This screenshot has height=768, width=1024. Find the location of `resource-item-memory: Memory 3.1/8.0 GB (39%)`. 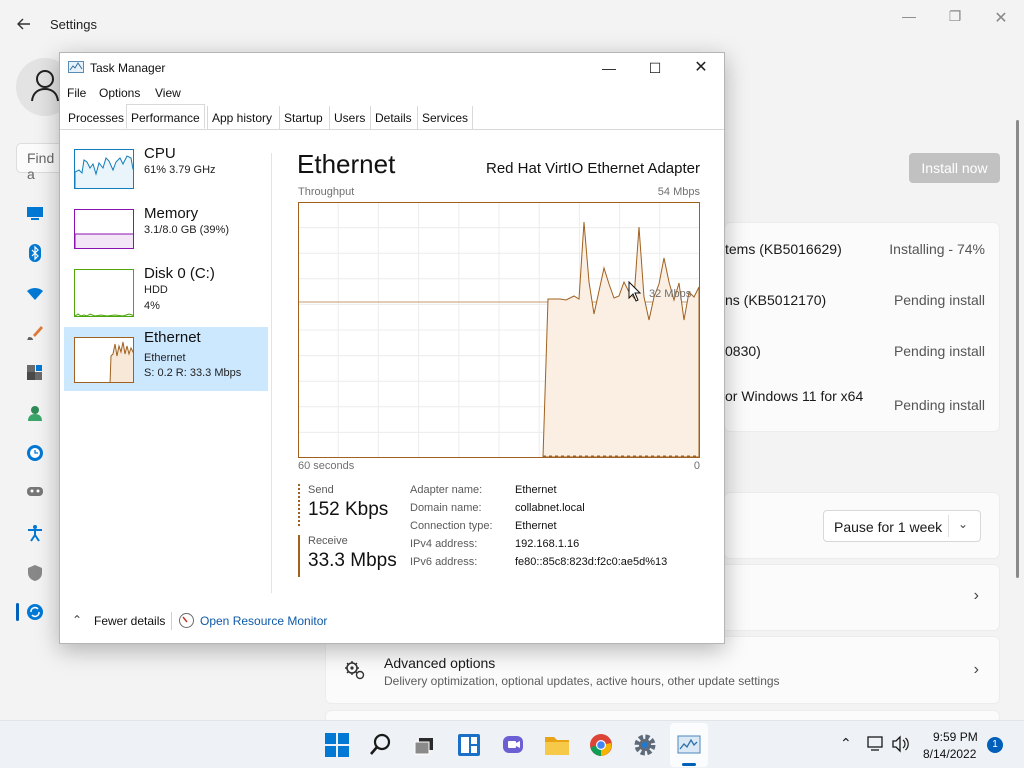

resource-item-memory: Memory 3.1/8.0 GB (39%) is located at coordinates (166, 234).